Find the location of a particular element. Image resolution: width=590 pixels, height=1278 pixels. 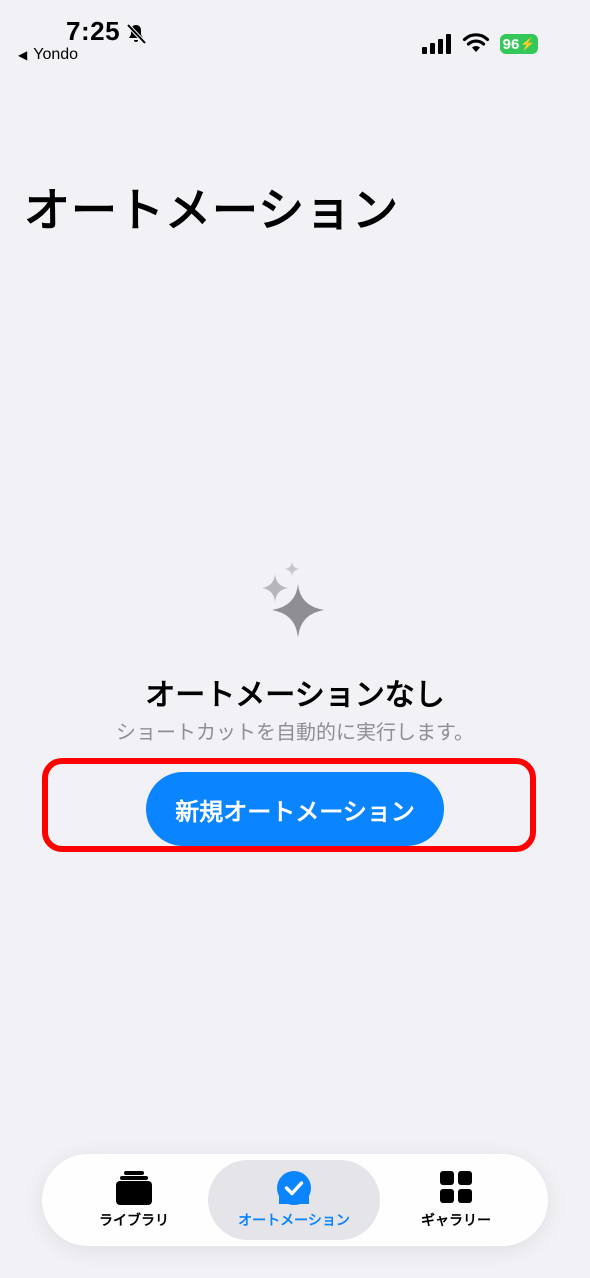

sparkles-icon is located at coordinates (293, 600).